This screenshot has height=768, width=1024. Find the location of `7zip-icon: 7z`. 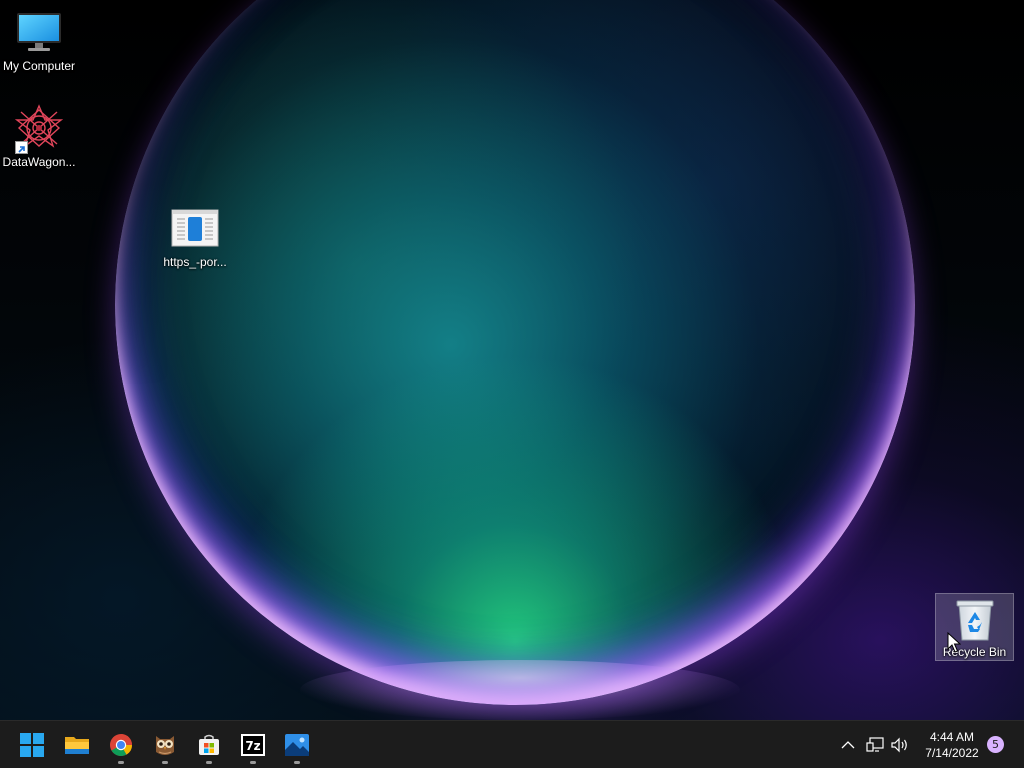

7zip-icon: 7z is located at coordinates (253, 745).